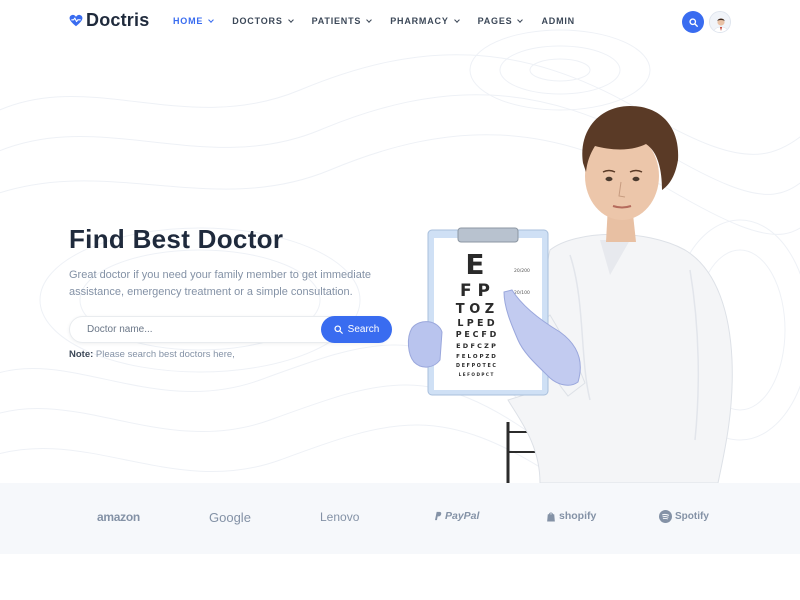  Describe the element at coordinates (522, 293) in the screenshot. I see `eye-chart-acuity: 20/100` at that location.